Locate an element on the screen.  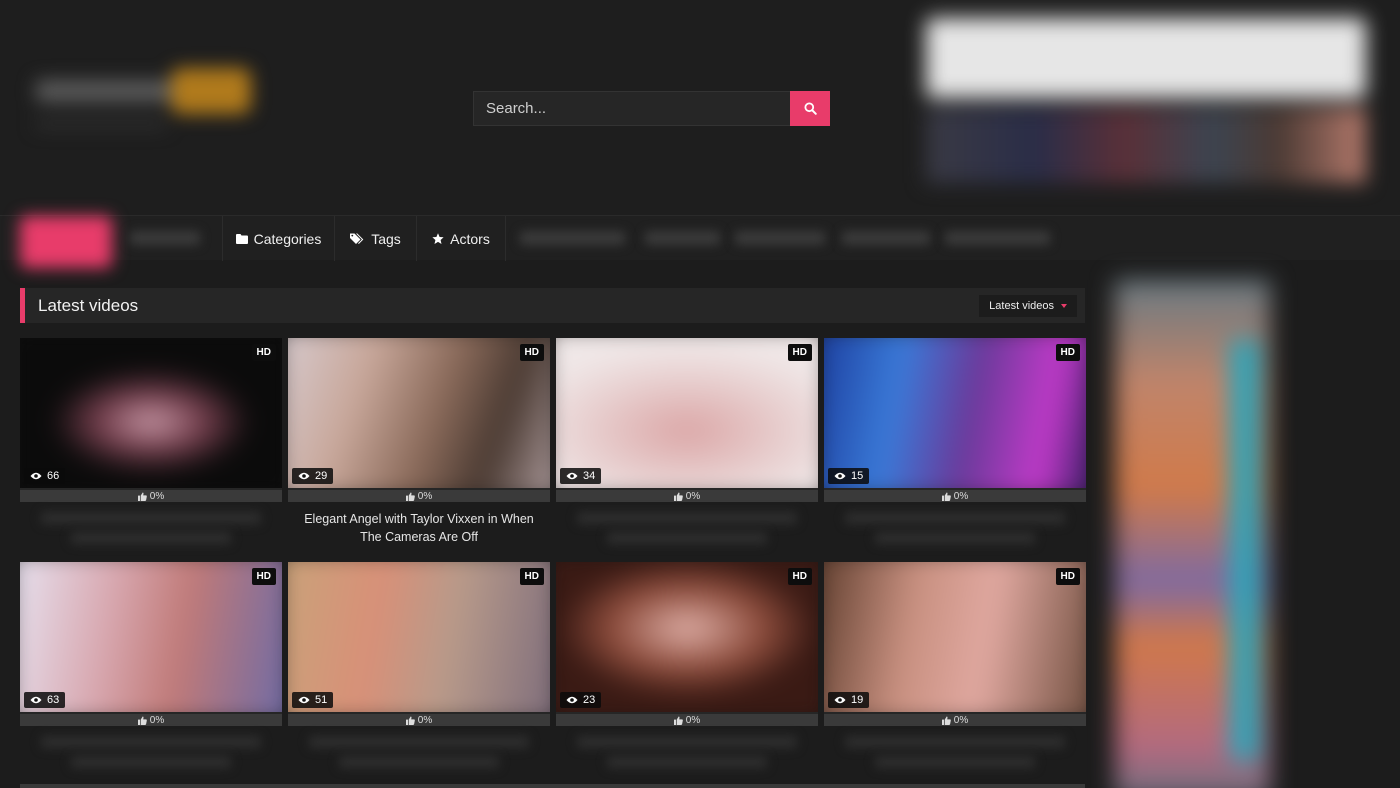
video-card: HD 51 0% is located at coordinates (419, 665).